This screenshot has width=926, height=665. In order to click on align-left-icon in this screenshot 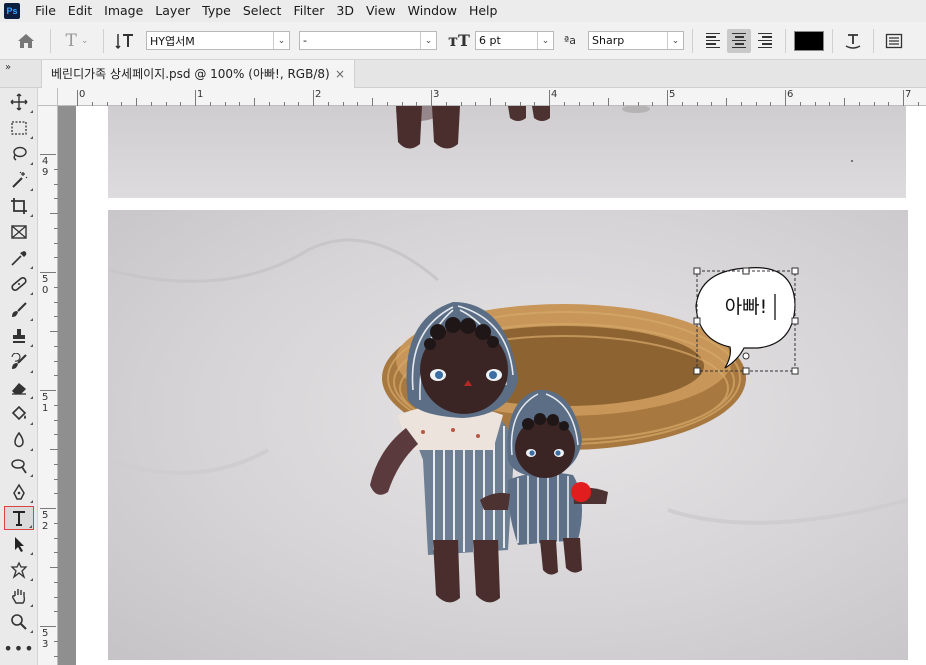, I will do `click(713, 40)`.